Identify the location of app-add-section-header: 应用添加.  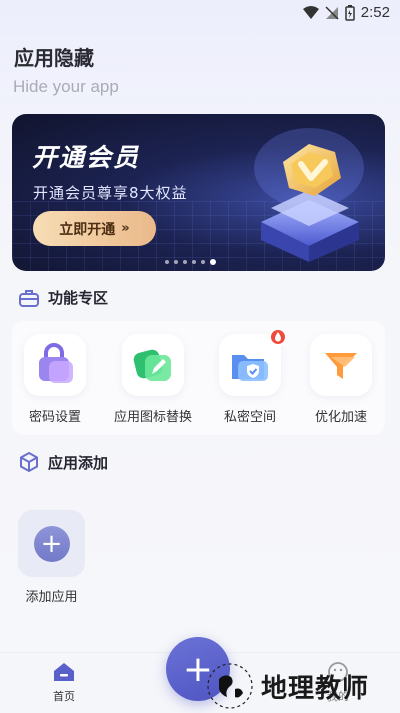
(63, 462).